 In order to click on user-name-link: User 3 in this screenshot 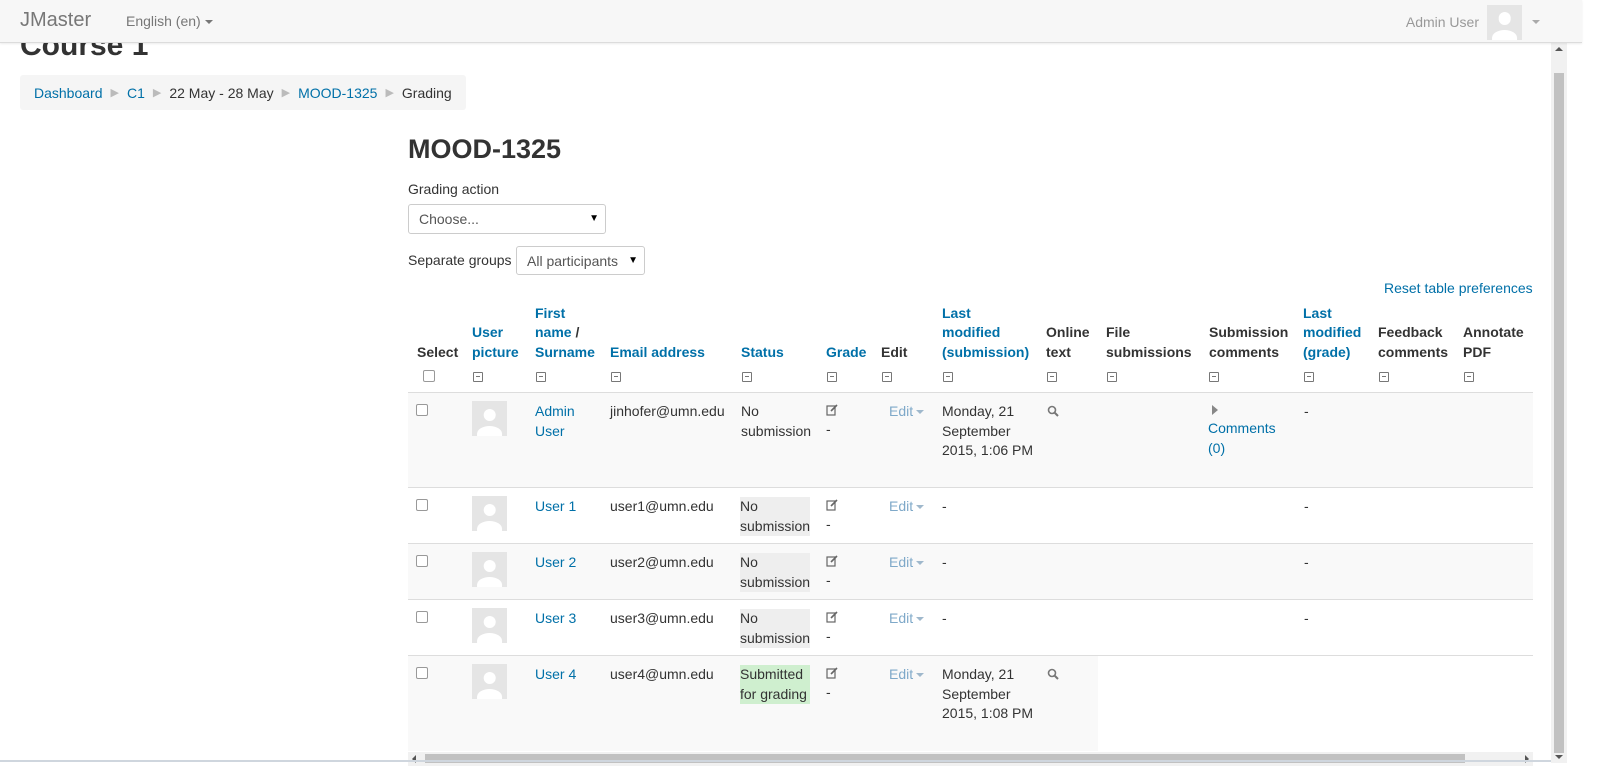, I will do `click(555, 619)`.